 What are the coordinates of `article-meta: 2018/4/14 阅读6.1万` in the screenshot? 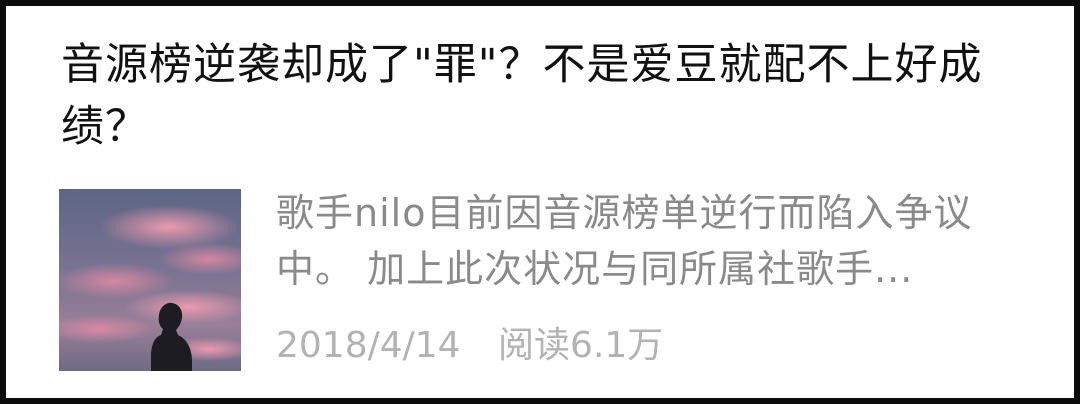 It's located at (469, 346).